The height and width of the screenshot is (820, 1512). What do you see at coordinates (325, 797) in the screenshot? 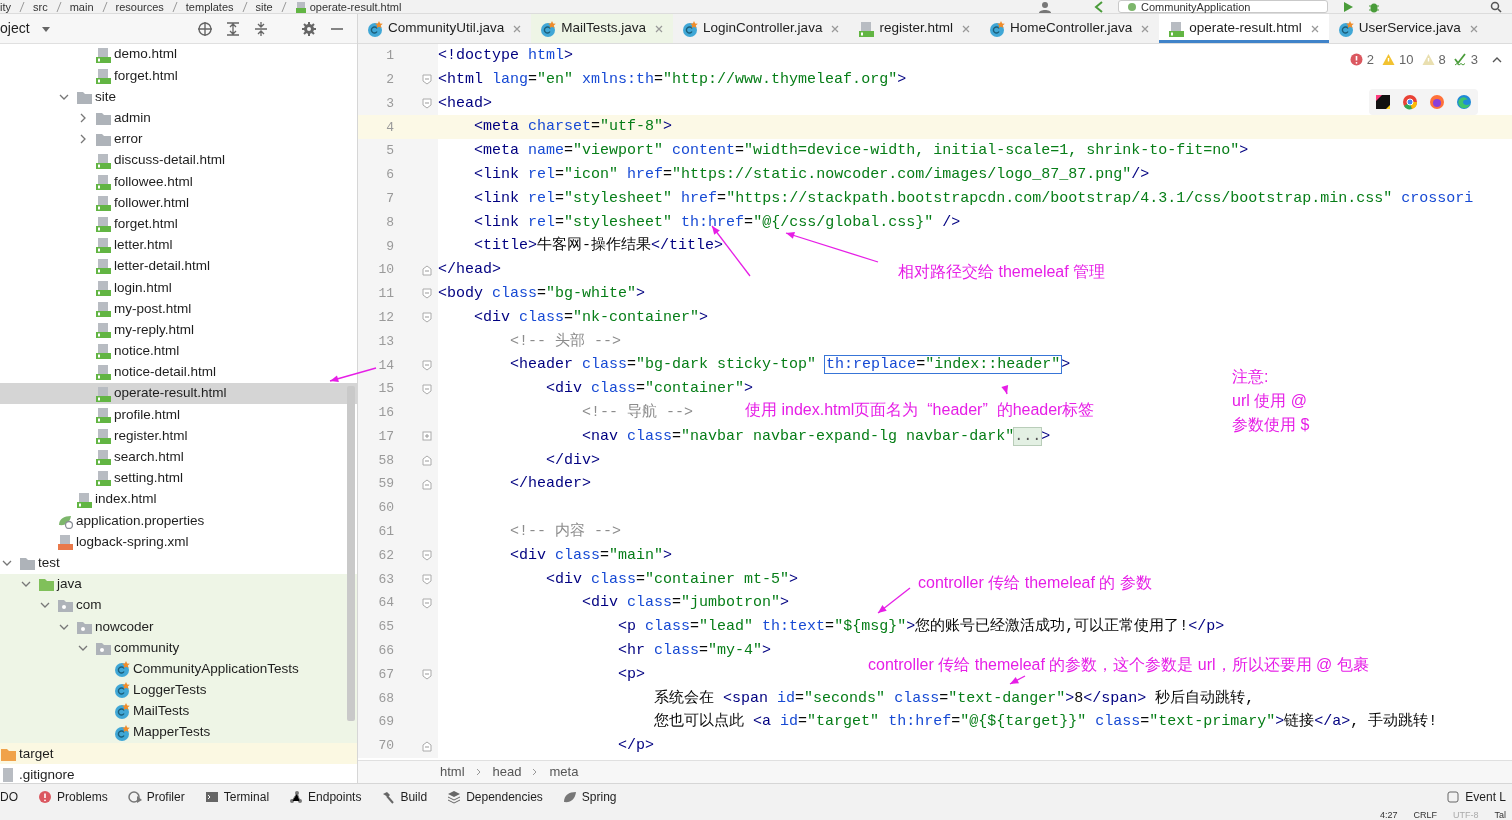
I see `tool-window-button: Endpoints` at bounding box center [325, 797].